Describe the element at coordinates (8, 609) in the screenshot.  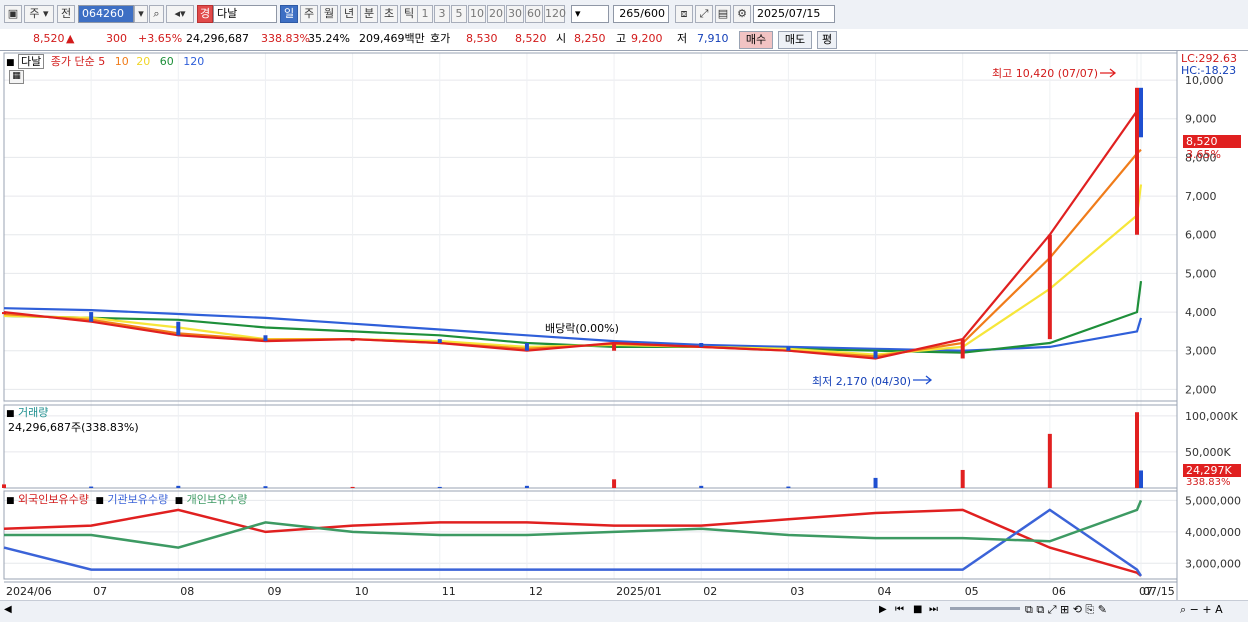
I see `scroll-left-icon: ◀` at that location.